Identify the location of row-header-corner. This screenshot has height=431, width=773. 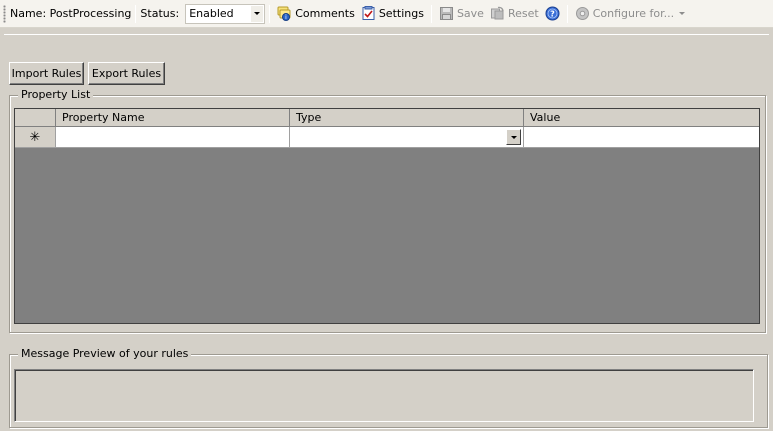
(35, 118).